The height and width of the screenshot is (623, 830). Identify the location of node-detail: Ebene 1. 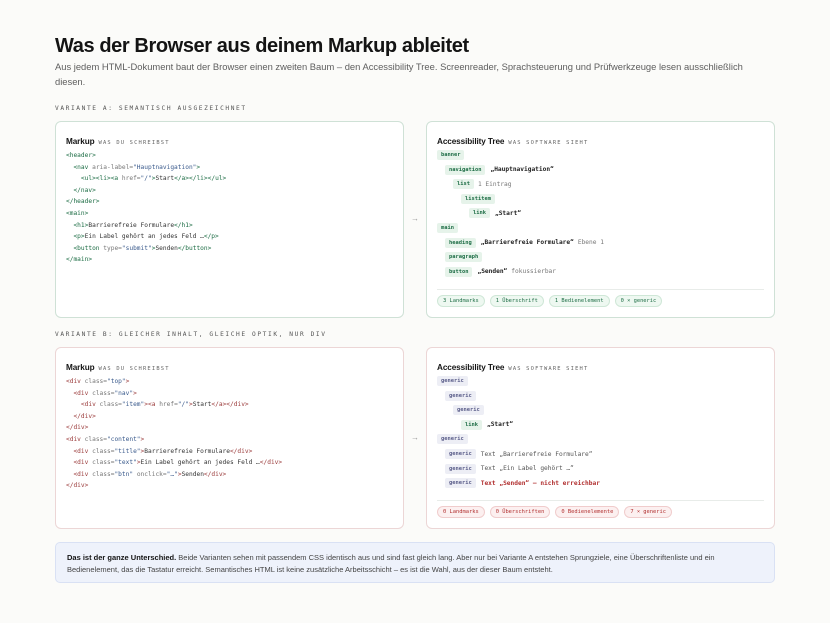
(590, 243).